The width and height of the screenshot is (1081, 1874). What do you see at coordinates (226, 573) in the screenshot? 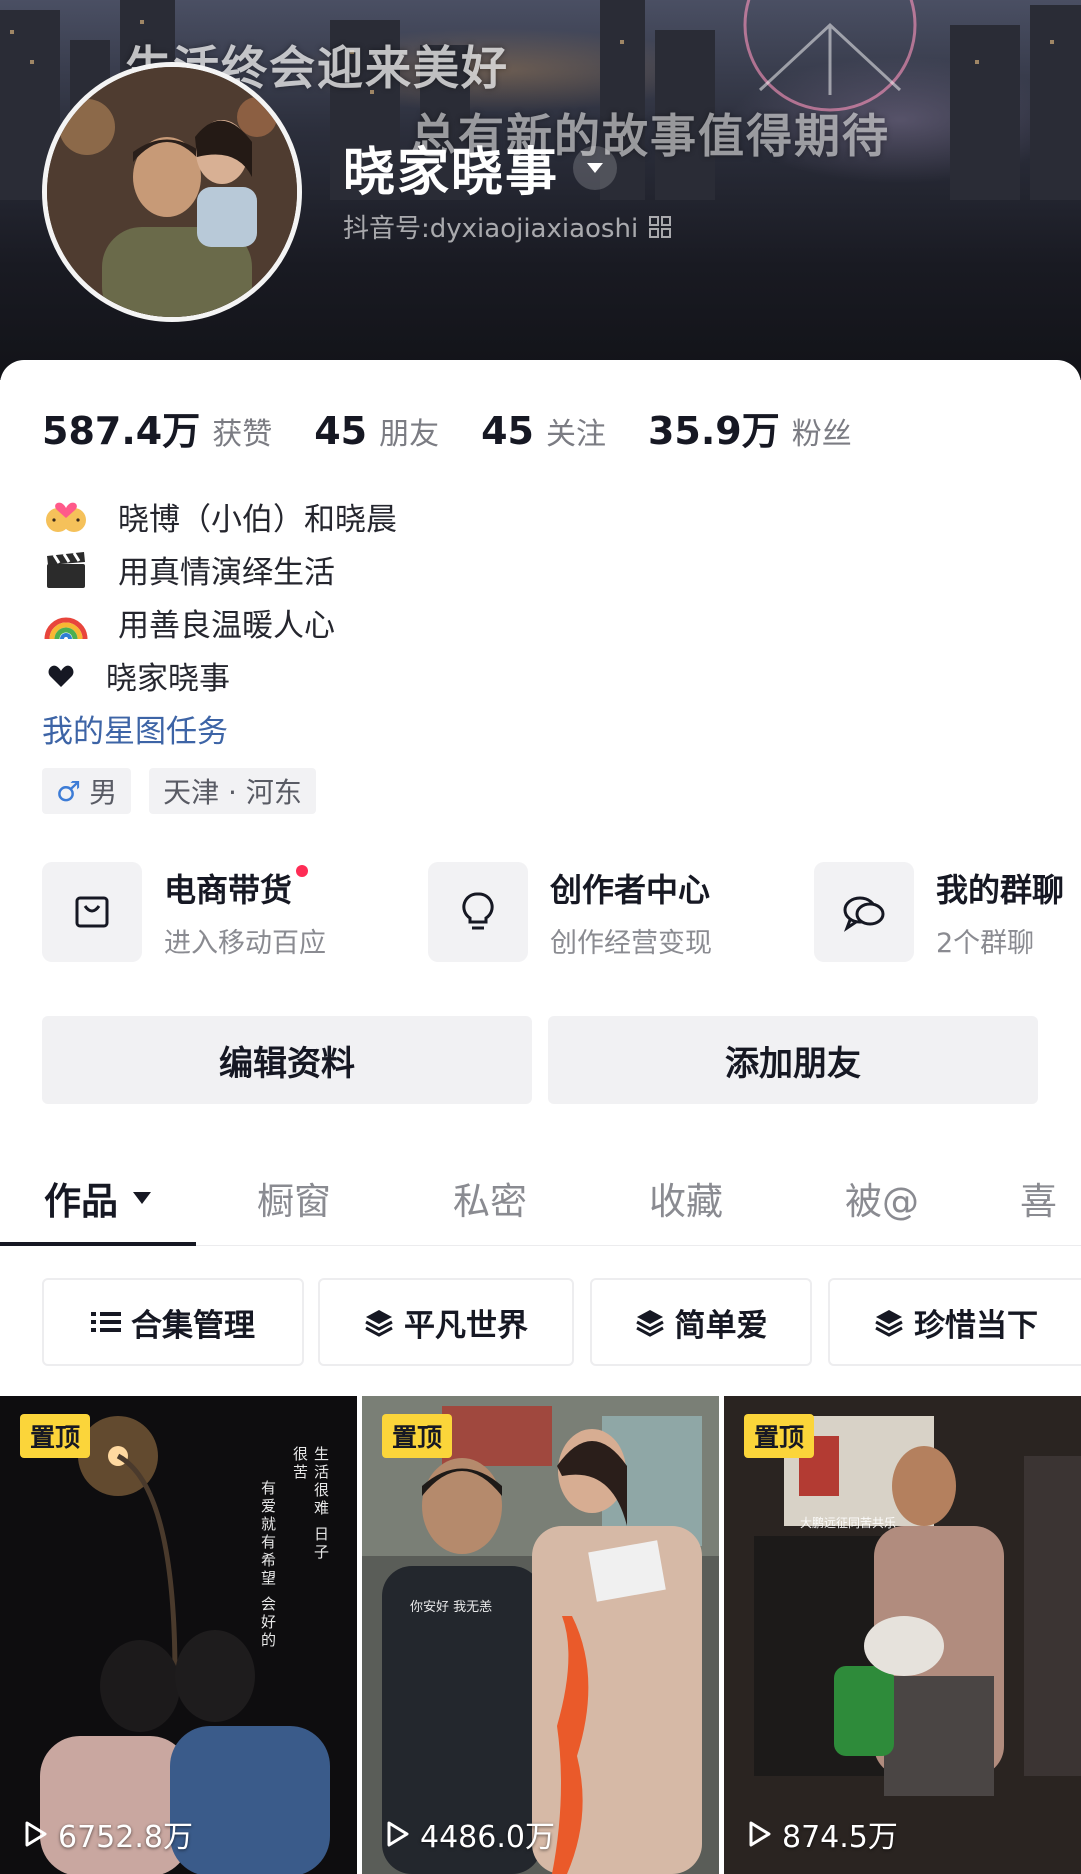
I see `bio-line-text: 用真情演绎生活` at bounding box center [226, 573].